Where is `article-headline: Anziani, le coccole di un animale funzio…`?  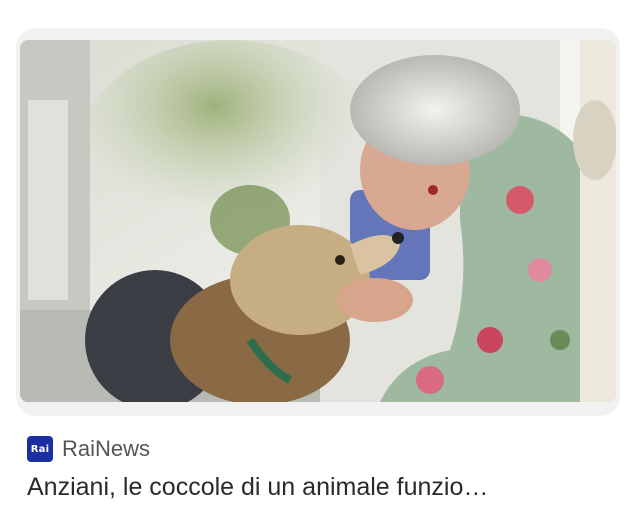
article-headline: Anziani, le coccole di un animale funzio… is located at coordinates (322, 487).